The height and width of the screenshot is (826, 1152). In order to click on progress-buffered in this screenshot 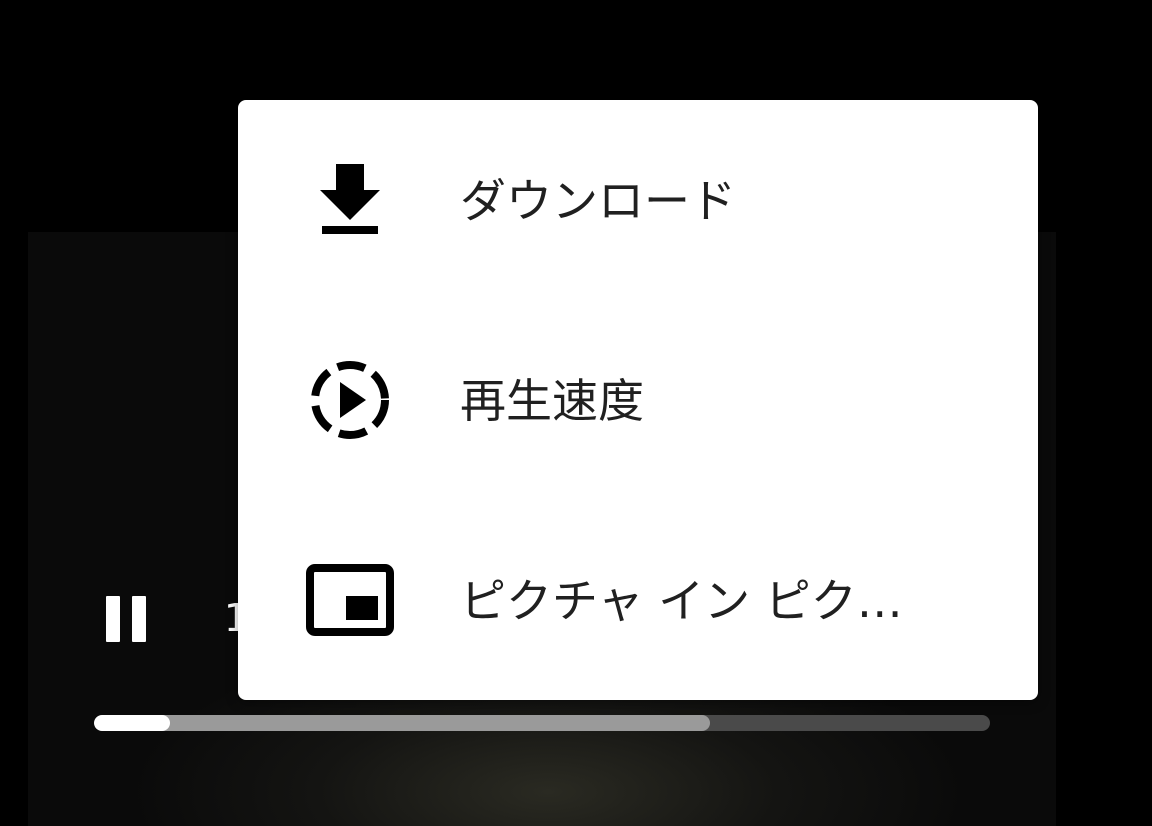, I will do `click(402, 723)`.